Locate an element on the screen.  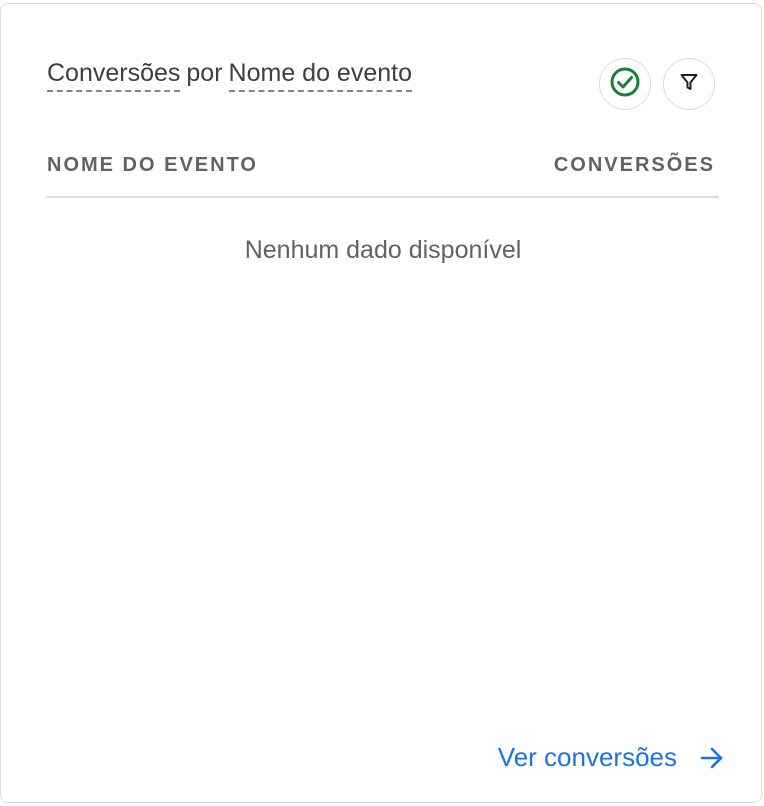
empty-state-message: Nenhum dado disponível is located at coordinates (383, 250).